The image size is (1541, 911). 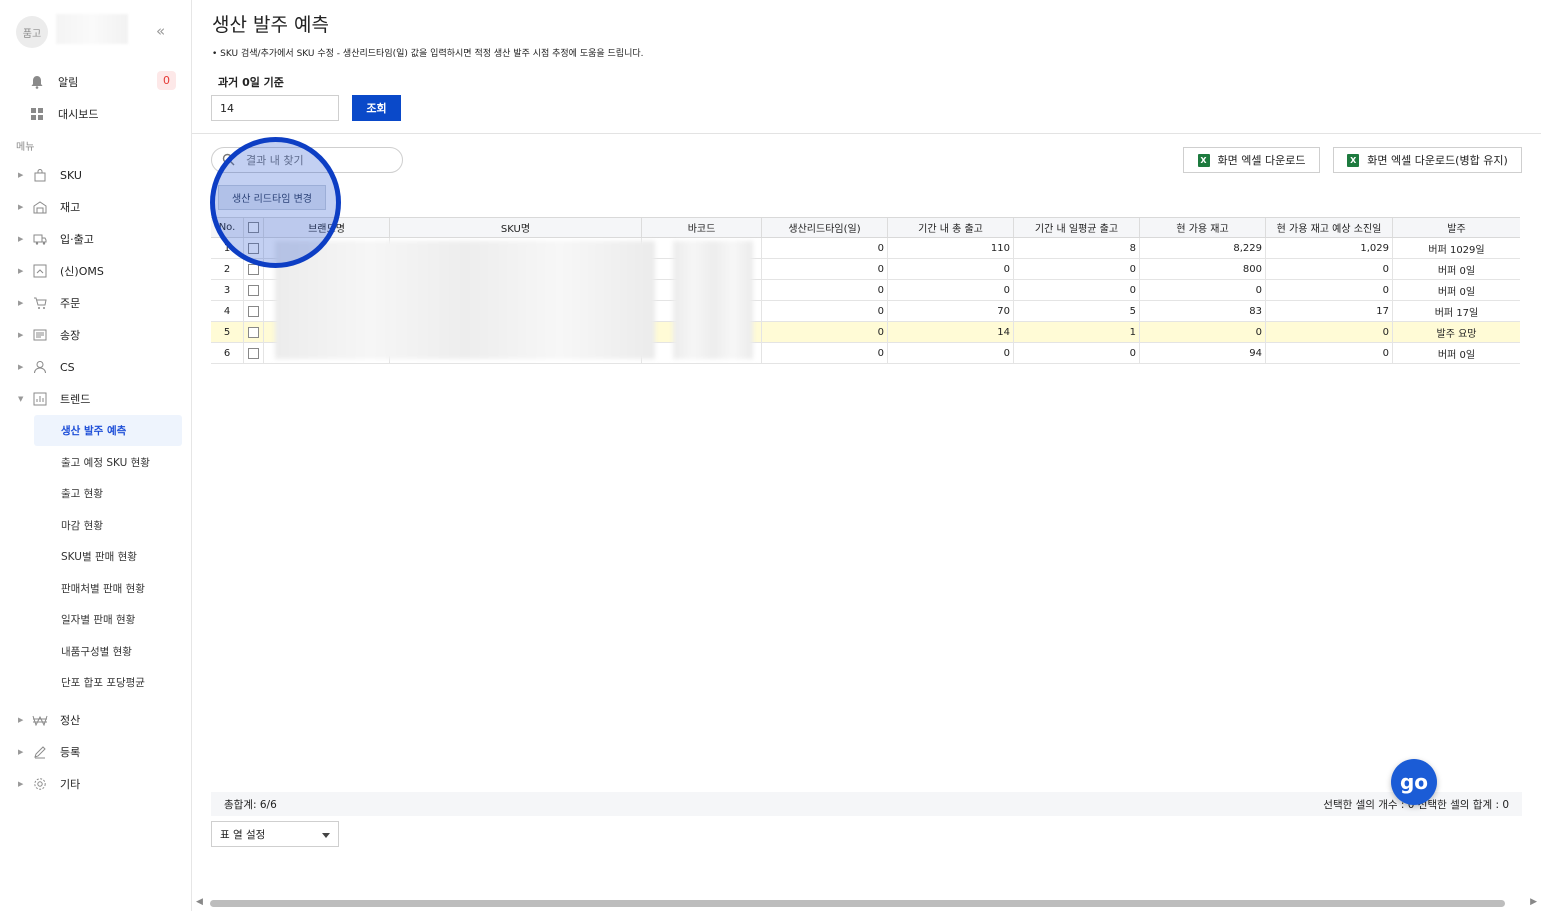 I want to click on sidebar-item-register: ▶ 등록, so click(x=96, y=752).